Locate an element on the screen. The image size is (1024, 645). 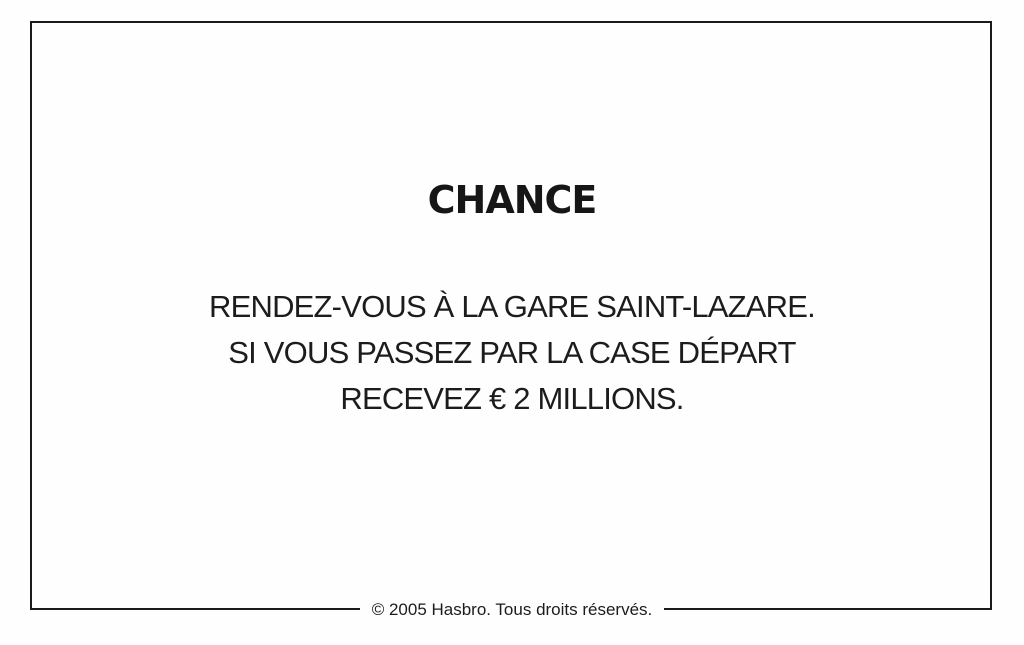
copyright-text: © 2005 Hasbro. Tous droits réservés. is located at coordinates (512, 610).